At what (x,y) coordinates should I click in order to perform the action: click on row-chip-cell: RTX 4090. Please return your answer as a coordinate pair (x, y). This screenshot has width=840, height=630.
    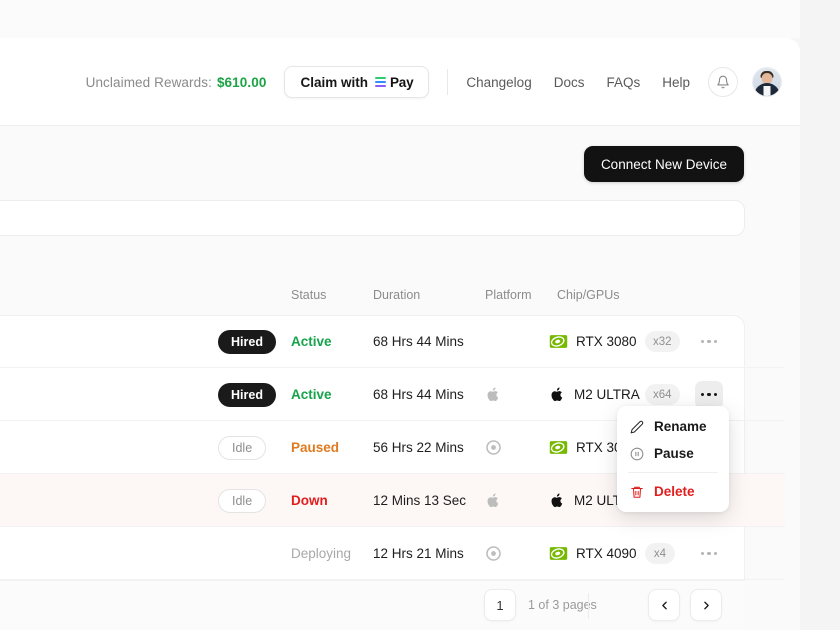
    Looking at the image, I should click on (593, 553).